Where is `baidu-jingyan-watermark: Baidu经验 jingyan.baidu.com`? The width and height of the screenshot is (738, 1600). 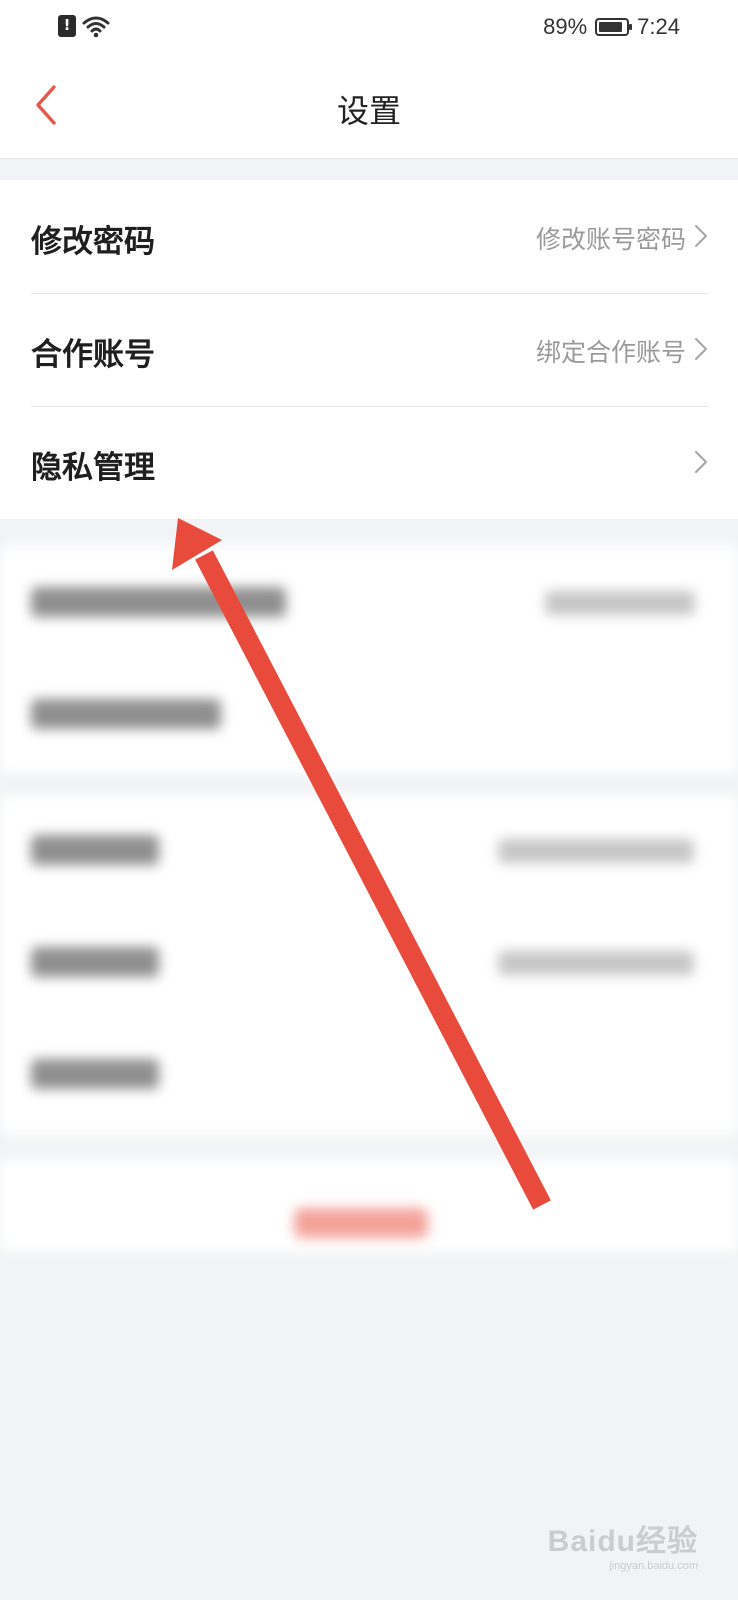
baidu-jingyan-watermark: Baidu经验 jingyan.baidu.com is located at coordinates (623, 1544).